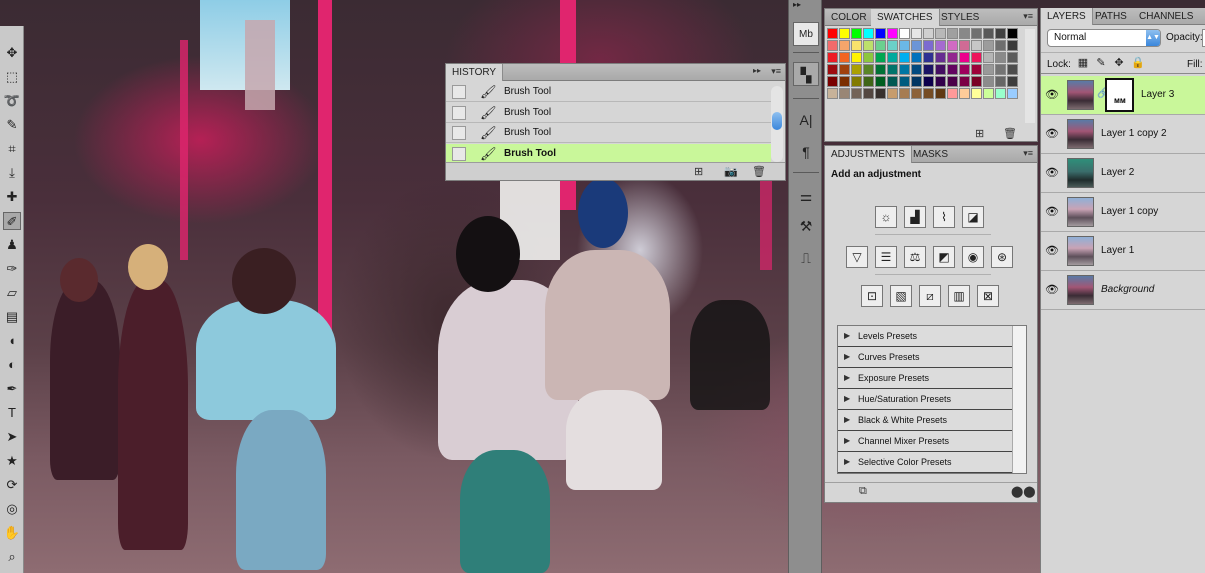 This screenshot has height=573, width=1205. I want to click on layer-item: 👁 Layer 1, so click(1123, 251).